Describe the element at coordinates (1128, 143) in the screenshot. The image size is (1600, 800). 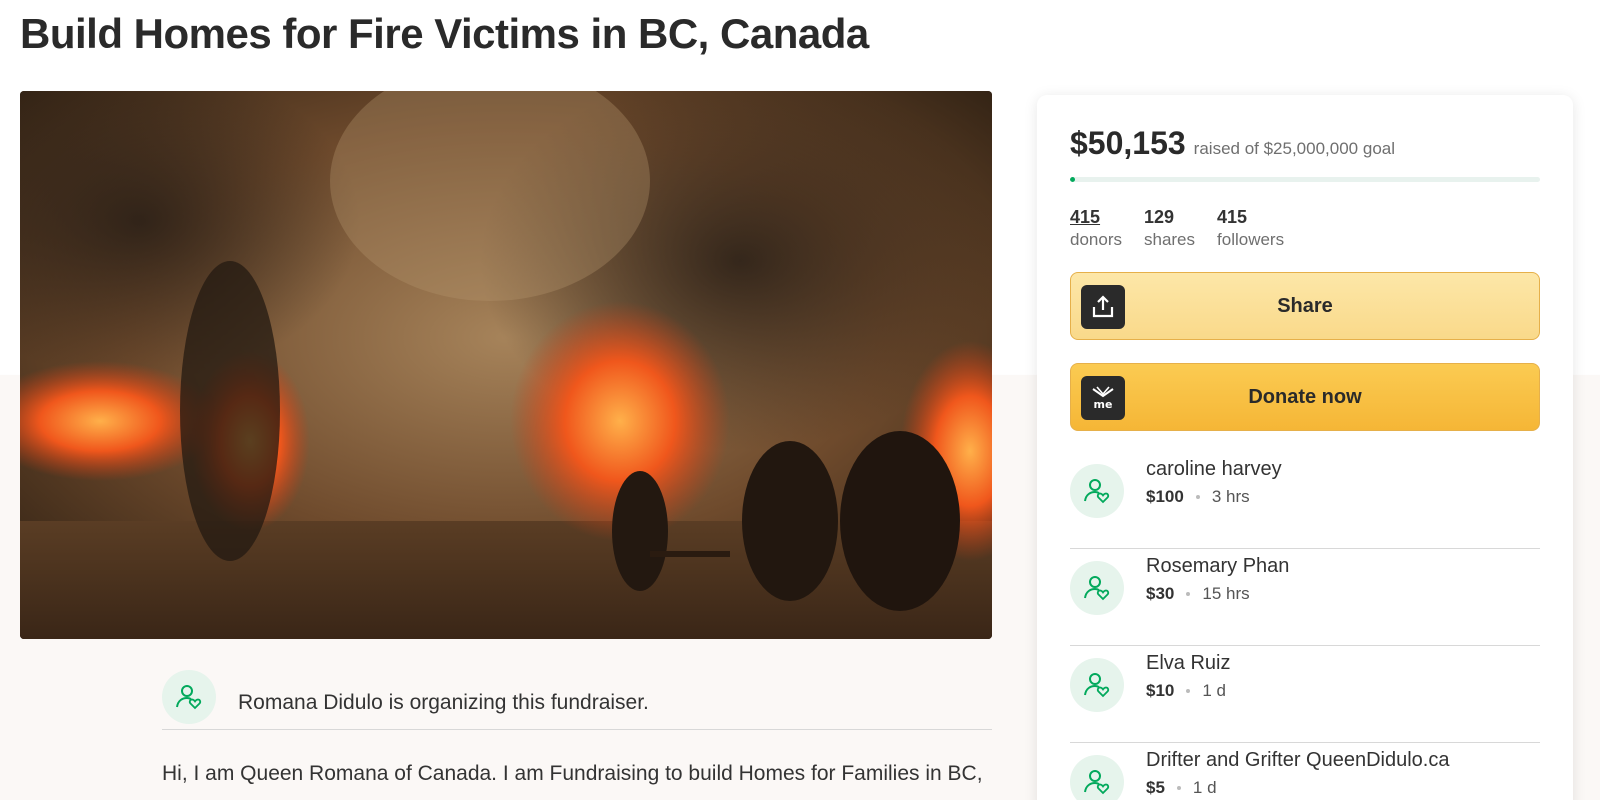
I see `amount-raised: $50,153` at that location.